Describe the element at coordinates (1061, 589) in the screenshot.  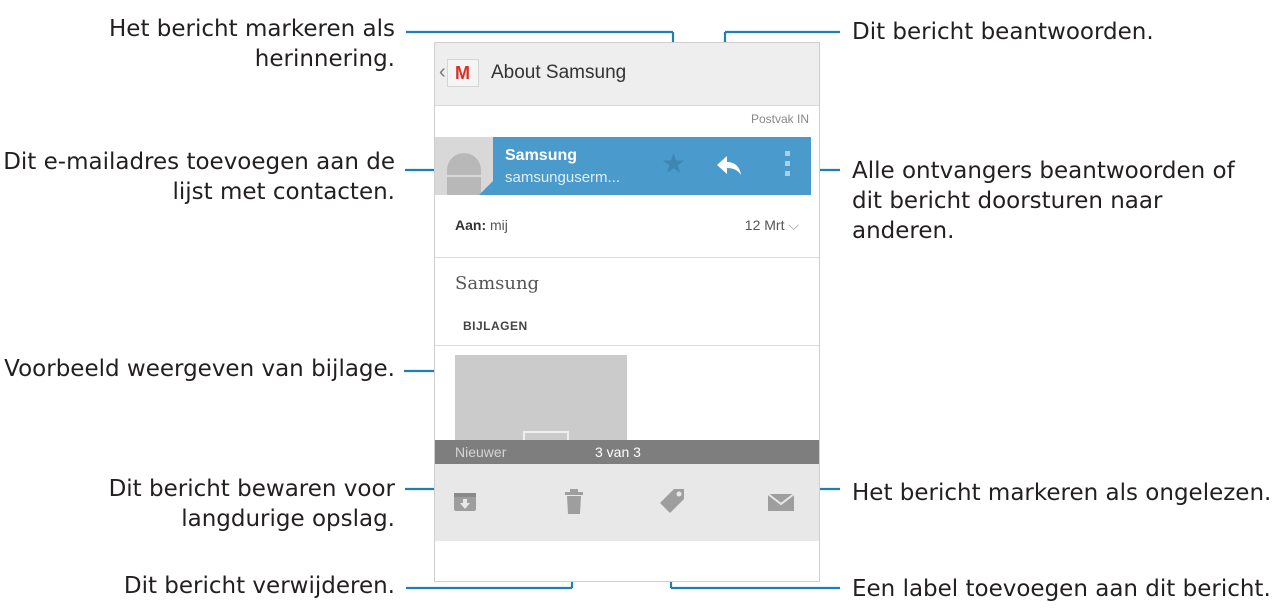
I see `callout-add-label: Een label toevoegen aan dit bericht.` at that location.